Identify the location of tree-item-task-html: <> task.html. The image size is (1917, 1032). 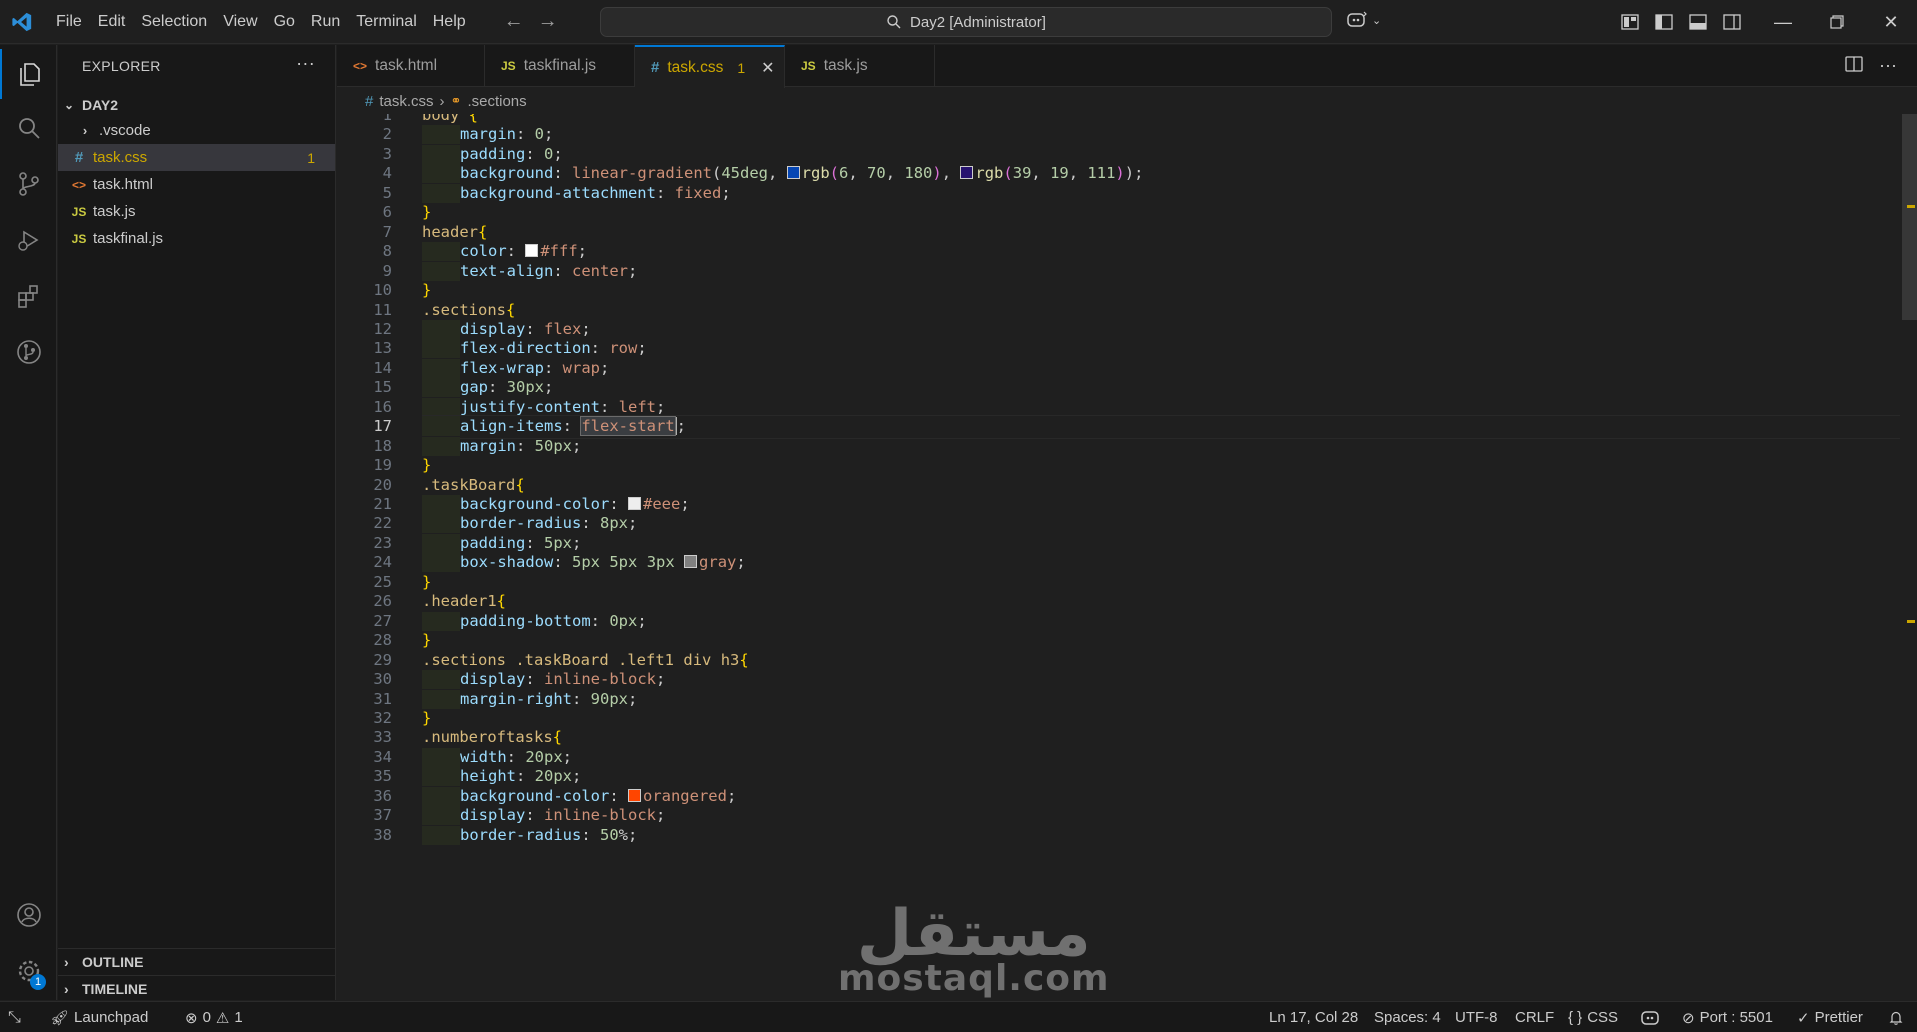
(196, 184).